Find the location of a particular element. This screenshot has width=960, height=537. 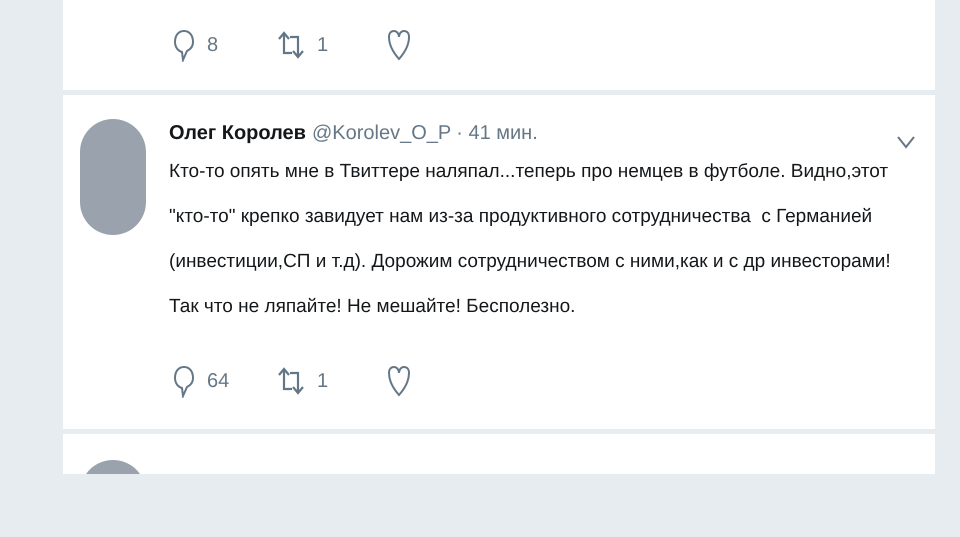

reply-count: 8 is located at coordinates (213, 45).